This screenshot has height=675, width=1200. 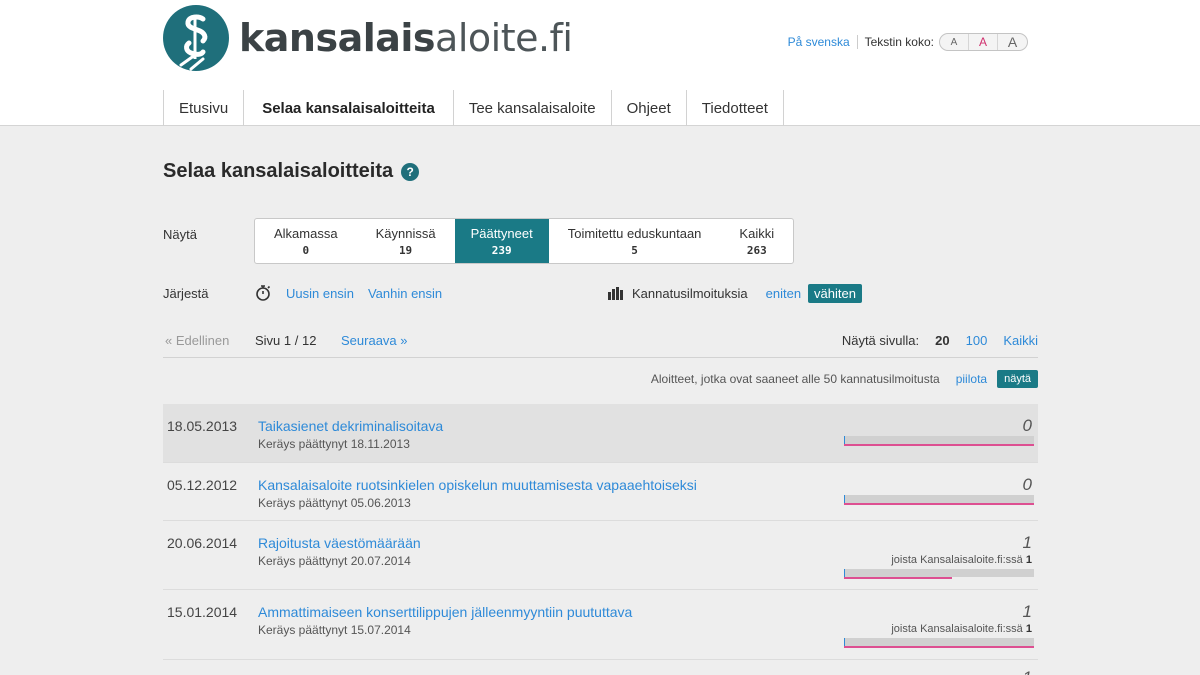 I want to click on per-page-label: Näytä sivulla:, so click(x=880, y=340).